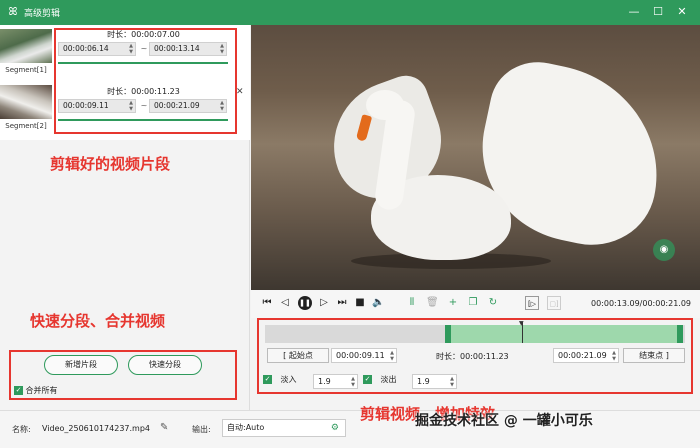 Image resolution: width=700 pixels, height=448 pixels. What do you see at coordinates (493, 303) in the screenshot?
I see `reset-icon: ↻` at bounding box center [493, 303].